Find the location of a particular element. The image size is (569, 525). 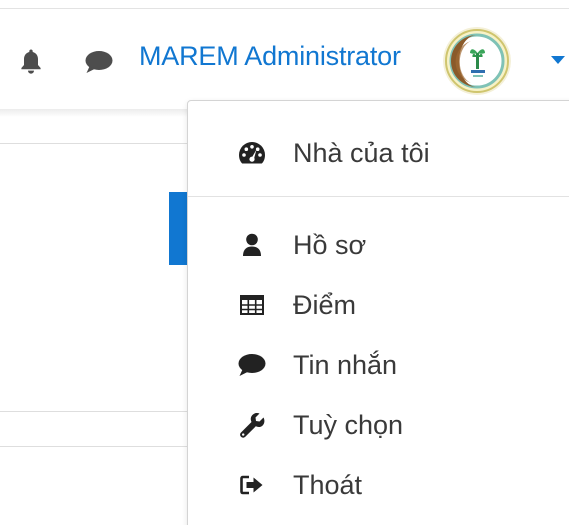

menu-item-dashboard: Nhà của tôi is located at coordinates (378, 153).